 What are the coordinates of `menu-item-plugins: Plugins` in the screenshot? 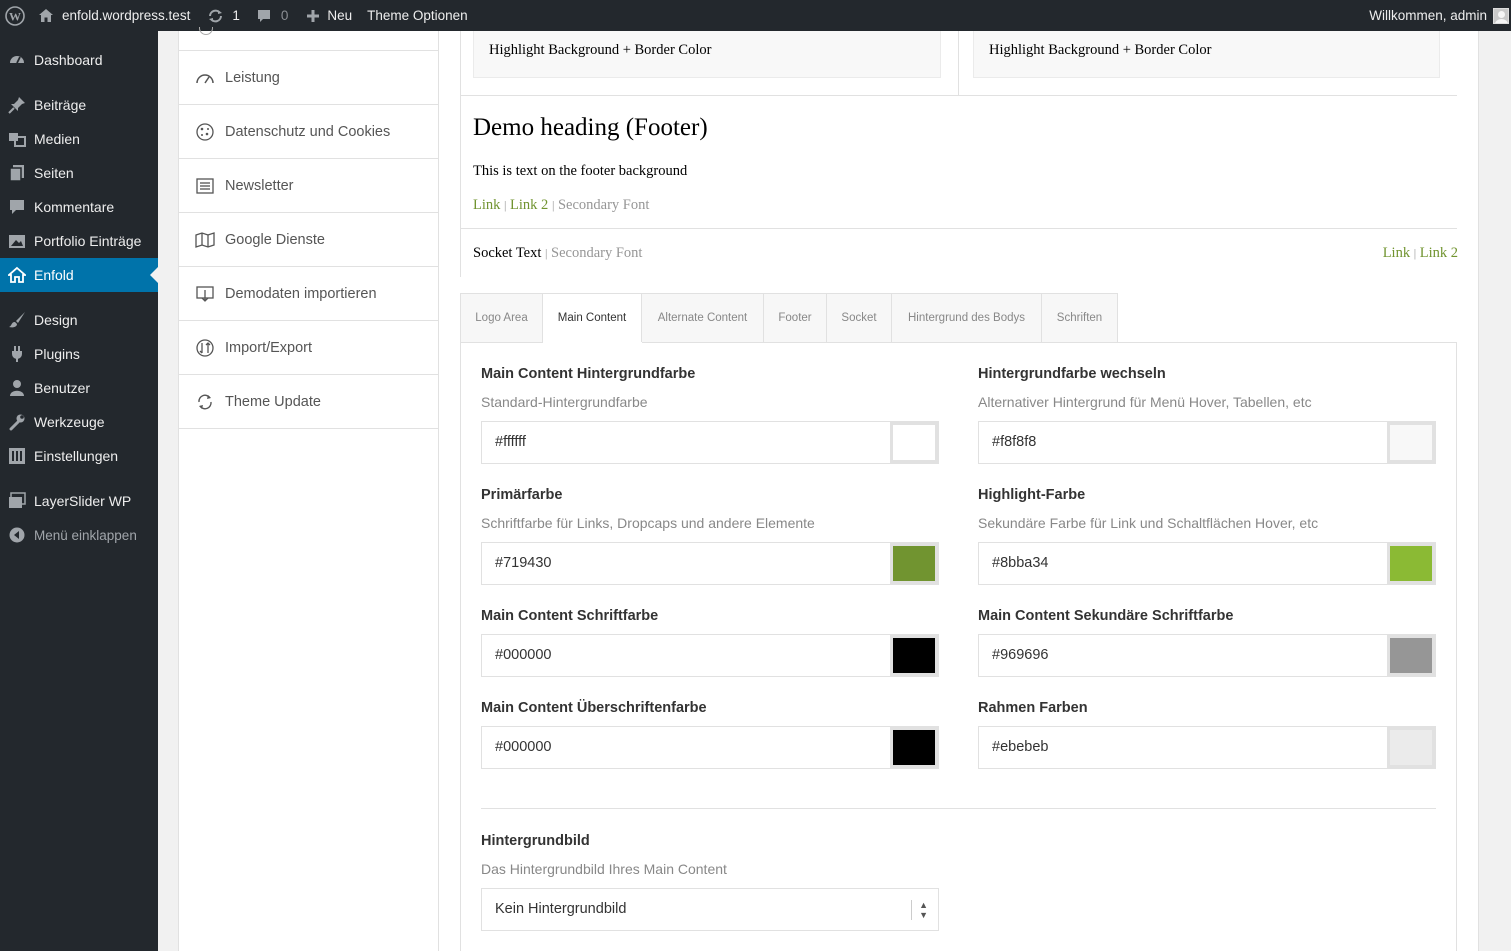 It's located at (79, 354).